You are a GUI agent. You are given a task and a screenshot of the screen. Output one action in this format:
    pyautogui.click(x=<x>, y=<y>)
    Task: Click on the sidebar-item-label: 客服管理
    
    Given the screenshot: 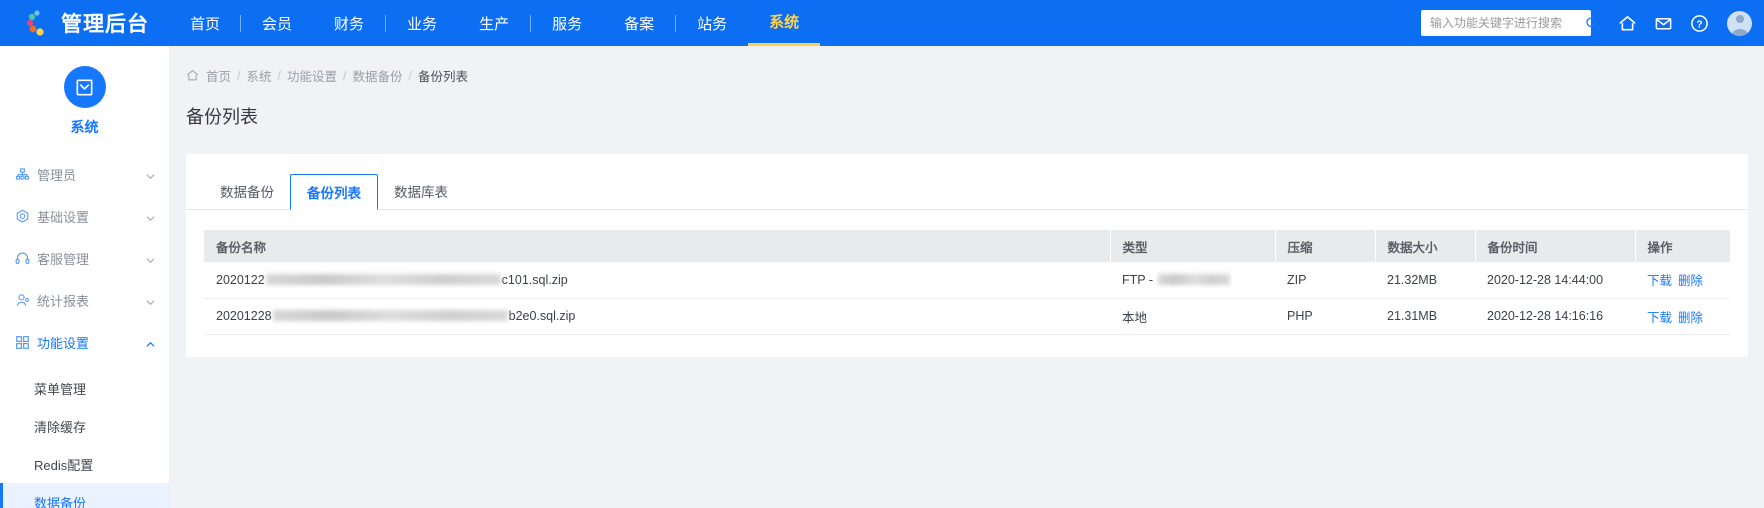 What is the action you would take?
    pyautogui.click(x=63, y=259)
    